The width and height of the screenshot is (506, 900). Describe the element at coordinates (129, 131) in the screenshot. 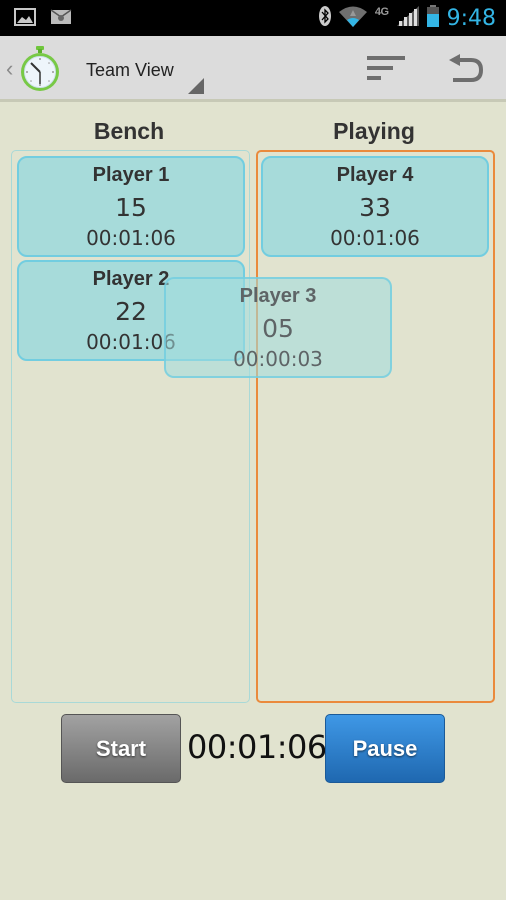

I see `bench-column-title: Bench` at that location.